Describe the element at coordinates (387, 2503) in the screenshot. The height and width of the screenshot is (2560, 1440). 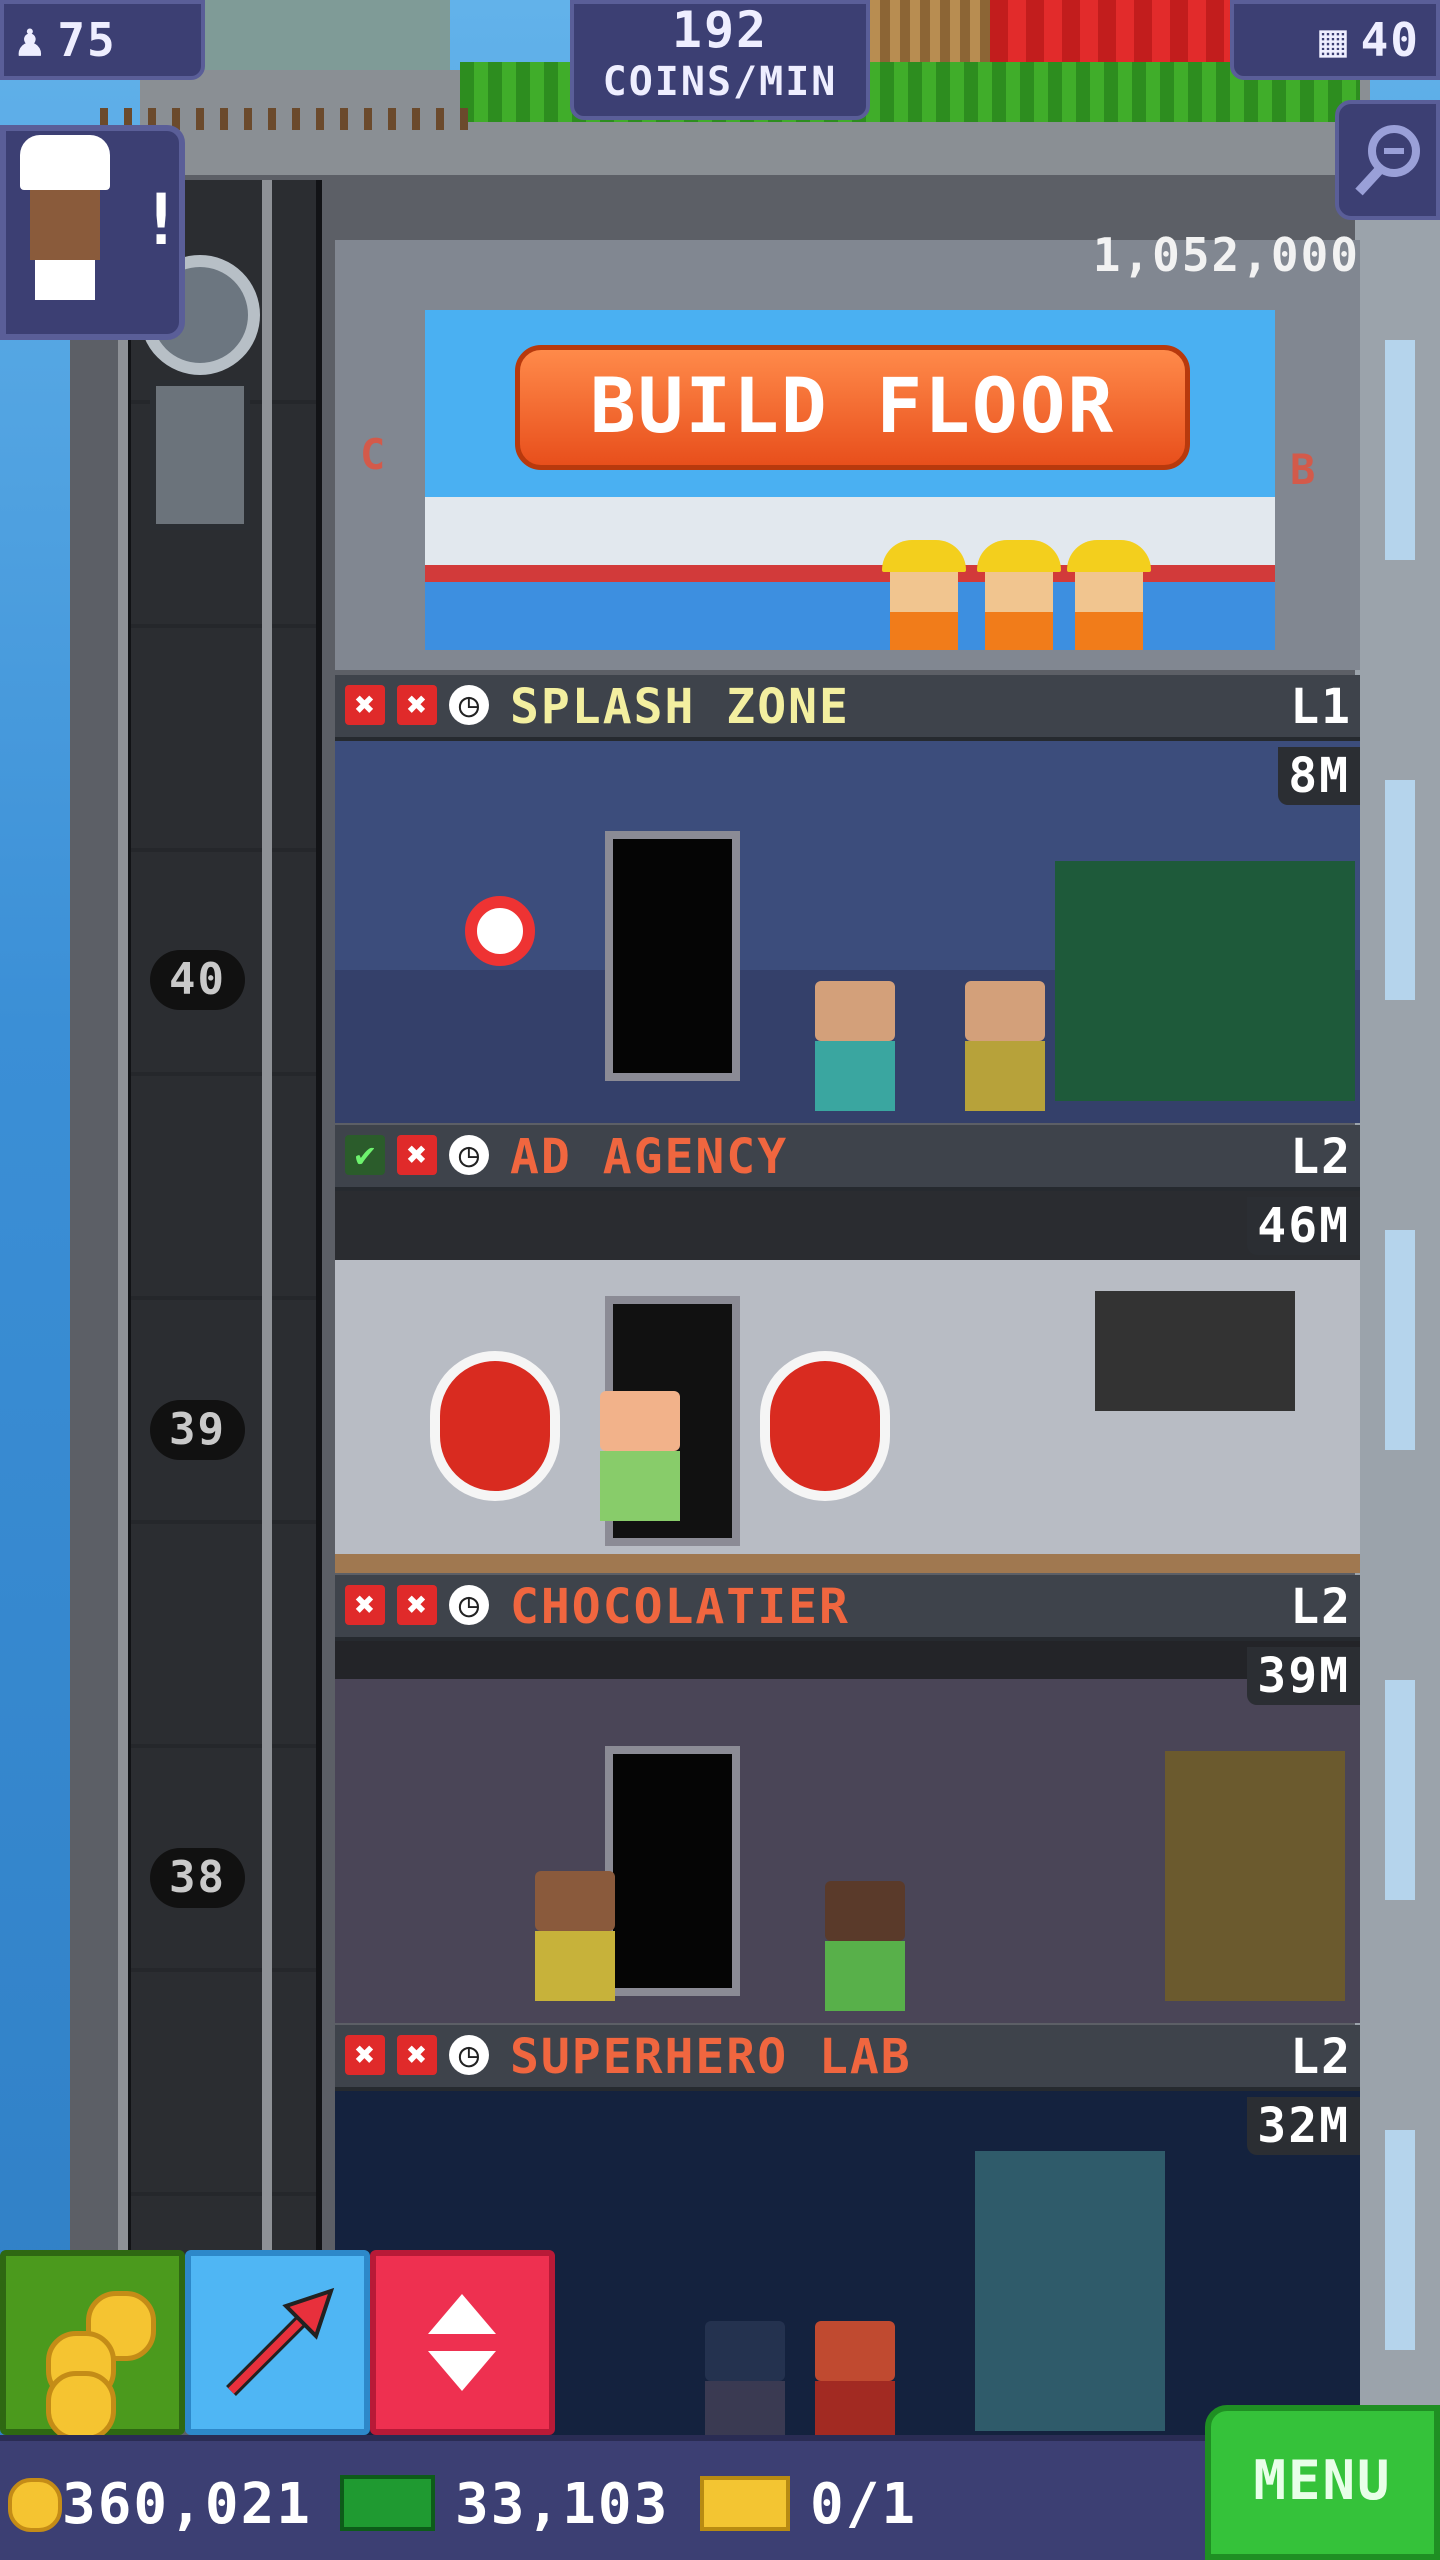
I see `bux-icon` at that location.